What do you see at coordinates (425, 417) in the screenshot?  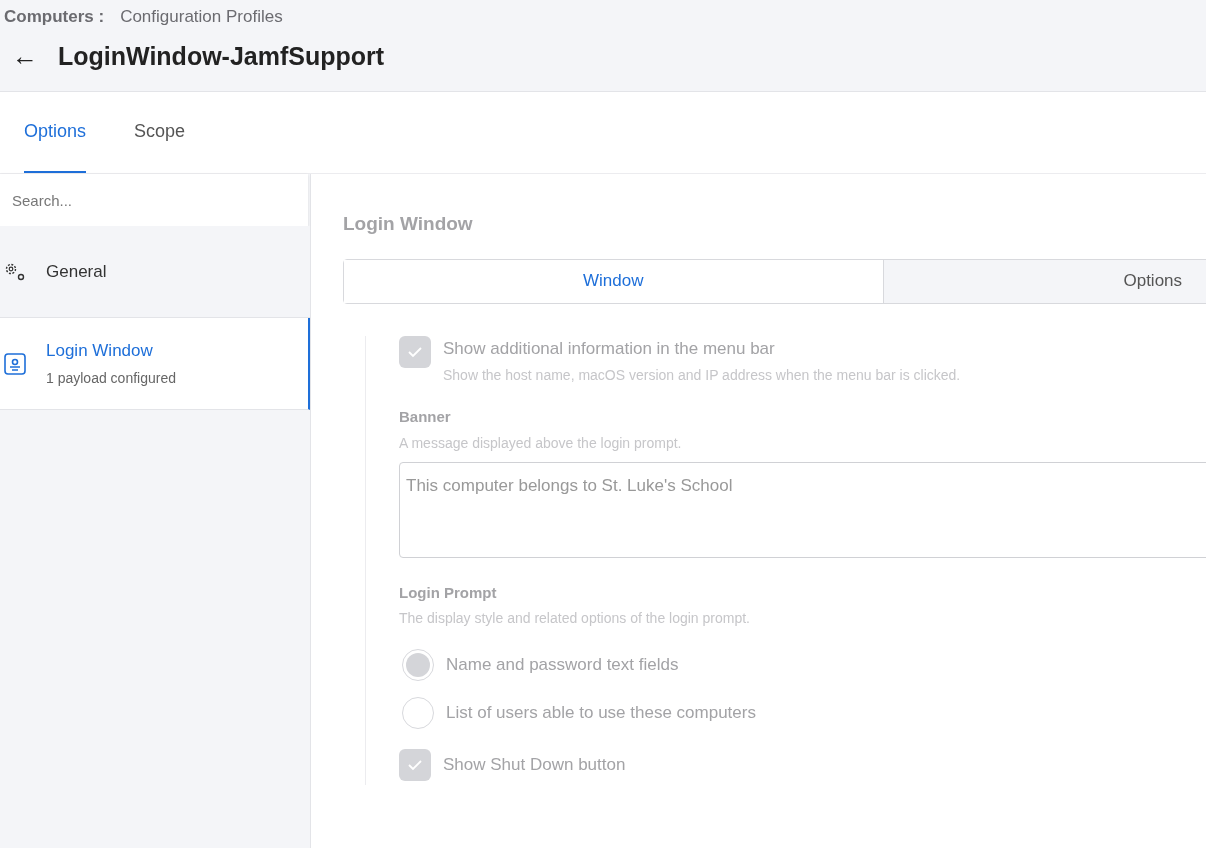 I see `field-label: Banner` at bounding box center [425, 417].